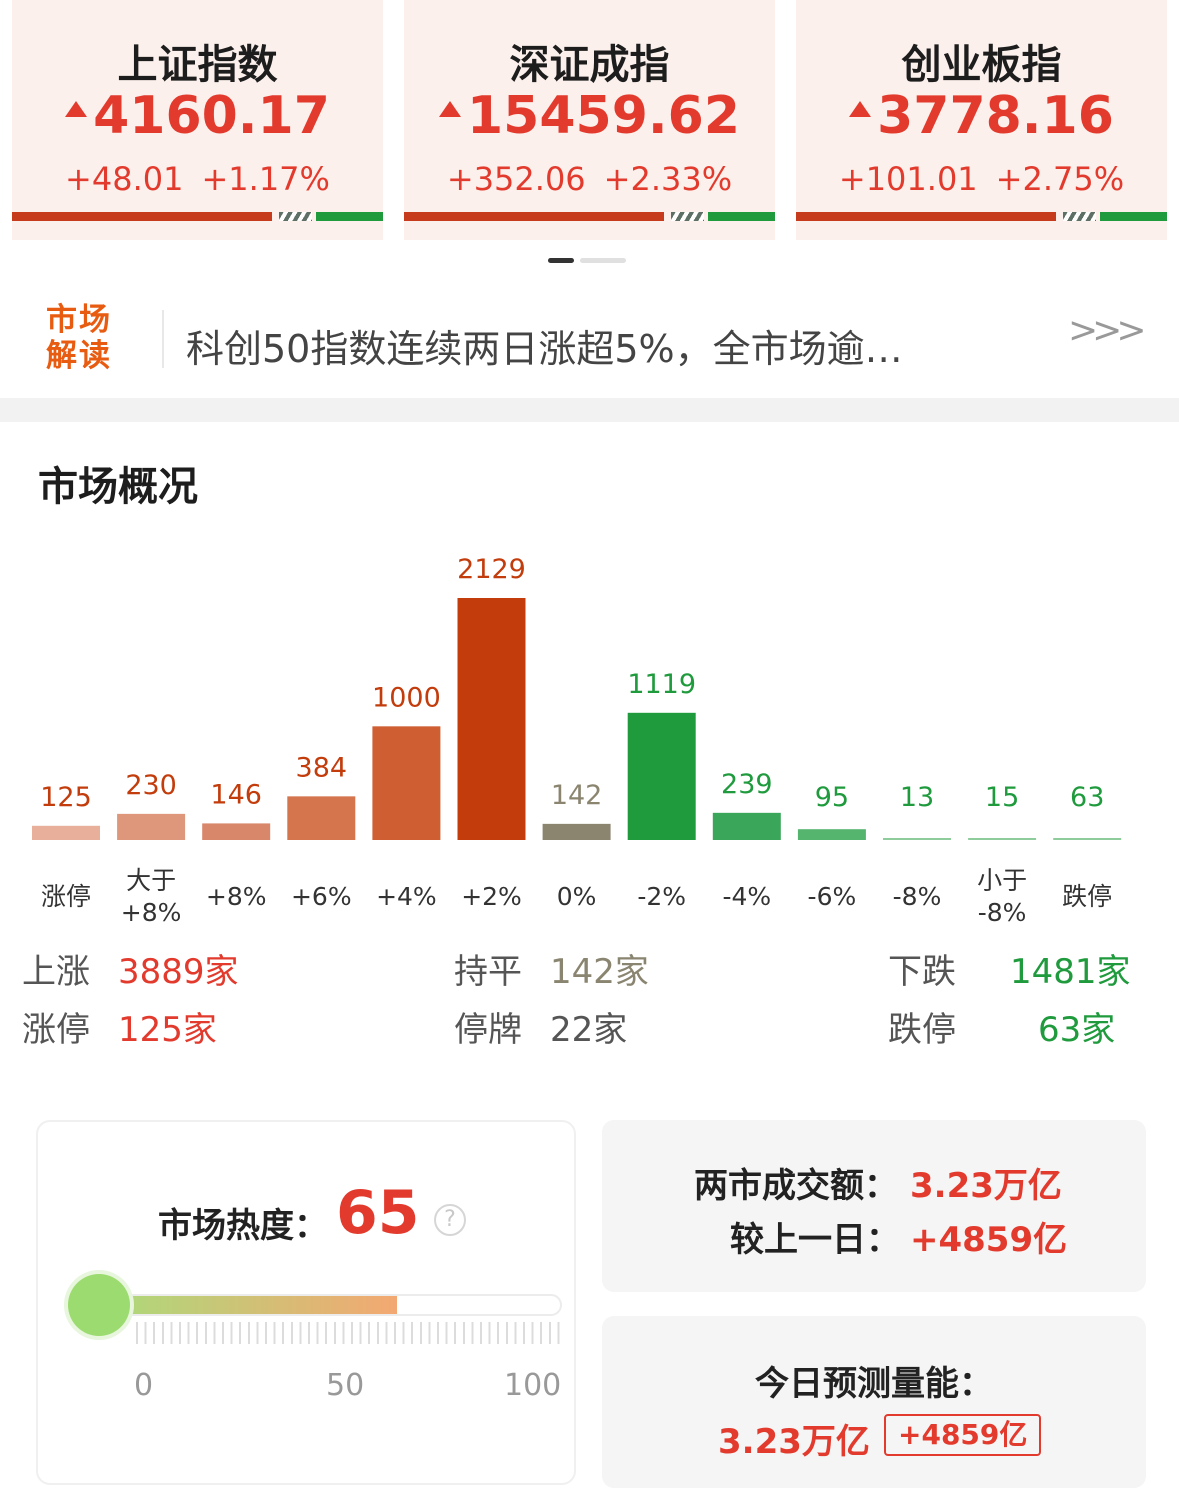 The image size is (1179, 1497). What do you see at coordinates (832, 797) in the screenshot?
I see `chart-value-label: 95` at bounding box center [832, 797].